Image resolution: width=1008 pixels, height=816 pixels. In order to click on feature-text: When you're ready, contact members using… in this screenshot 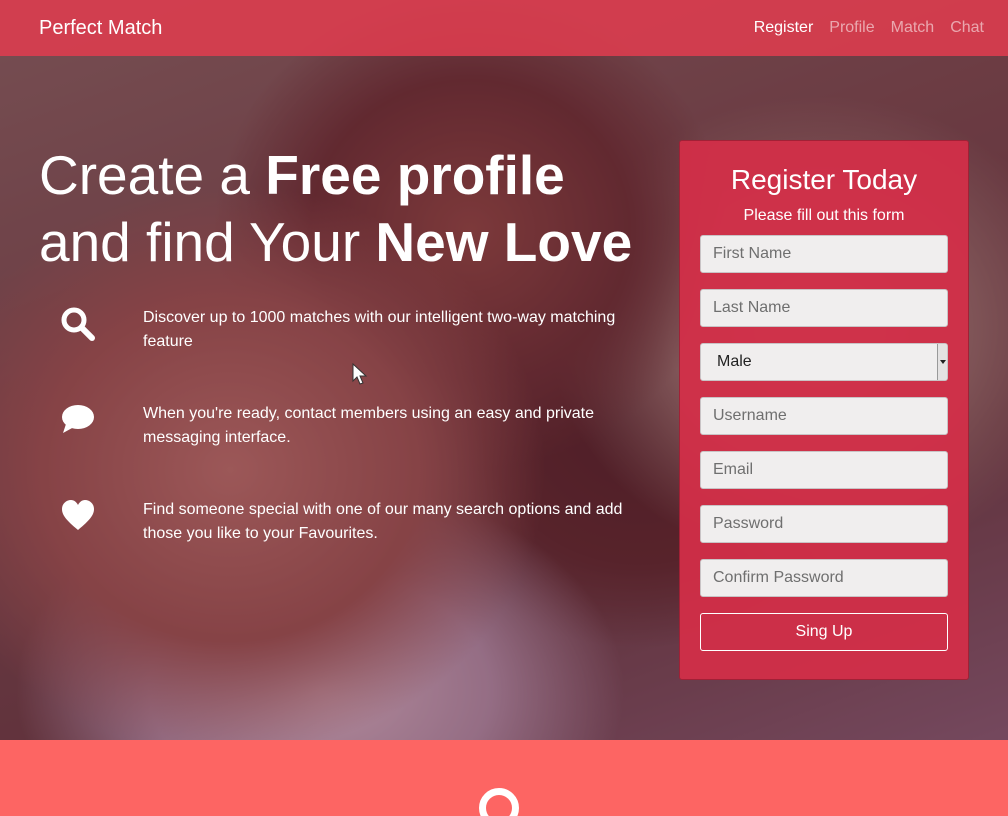, I will do `click(368, 425)`.